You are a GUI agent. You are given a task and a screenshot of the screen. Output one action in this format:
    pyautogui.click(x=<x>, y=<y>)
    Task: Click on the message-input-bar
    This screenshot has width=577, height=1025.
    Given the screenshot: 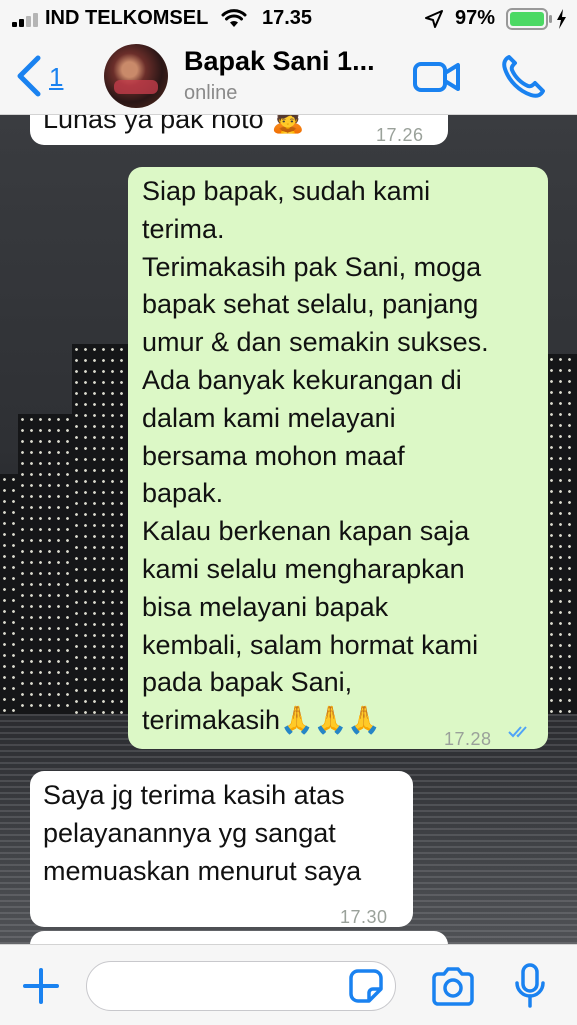 What is the action you would take?
    pyautogui.click(x=288, y=984)
    